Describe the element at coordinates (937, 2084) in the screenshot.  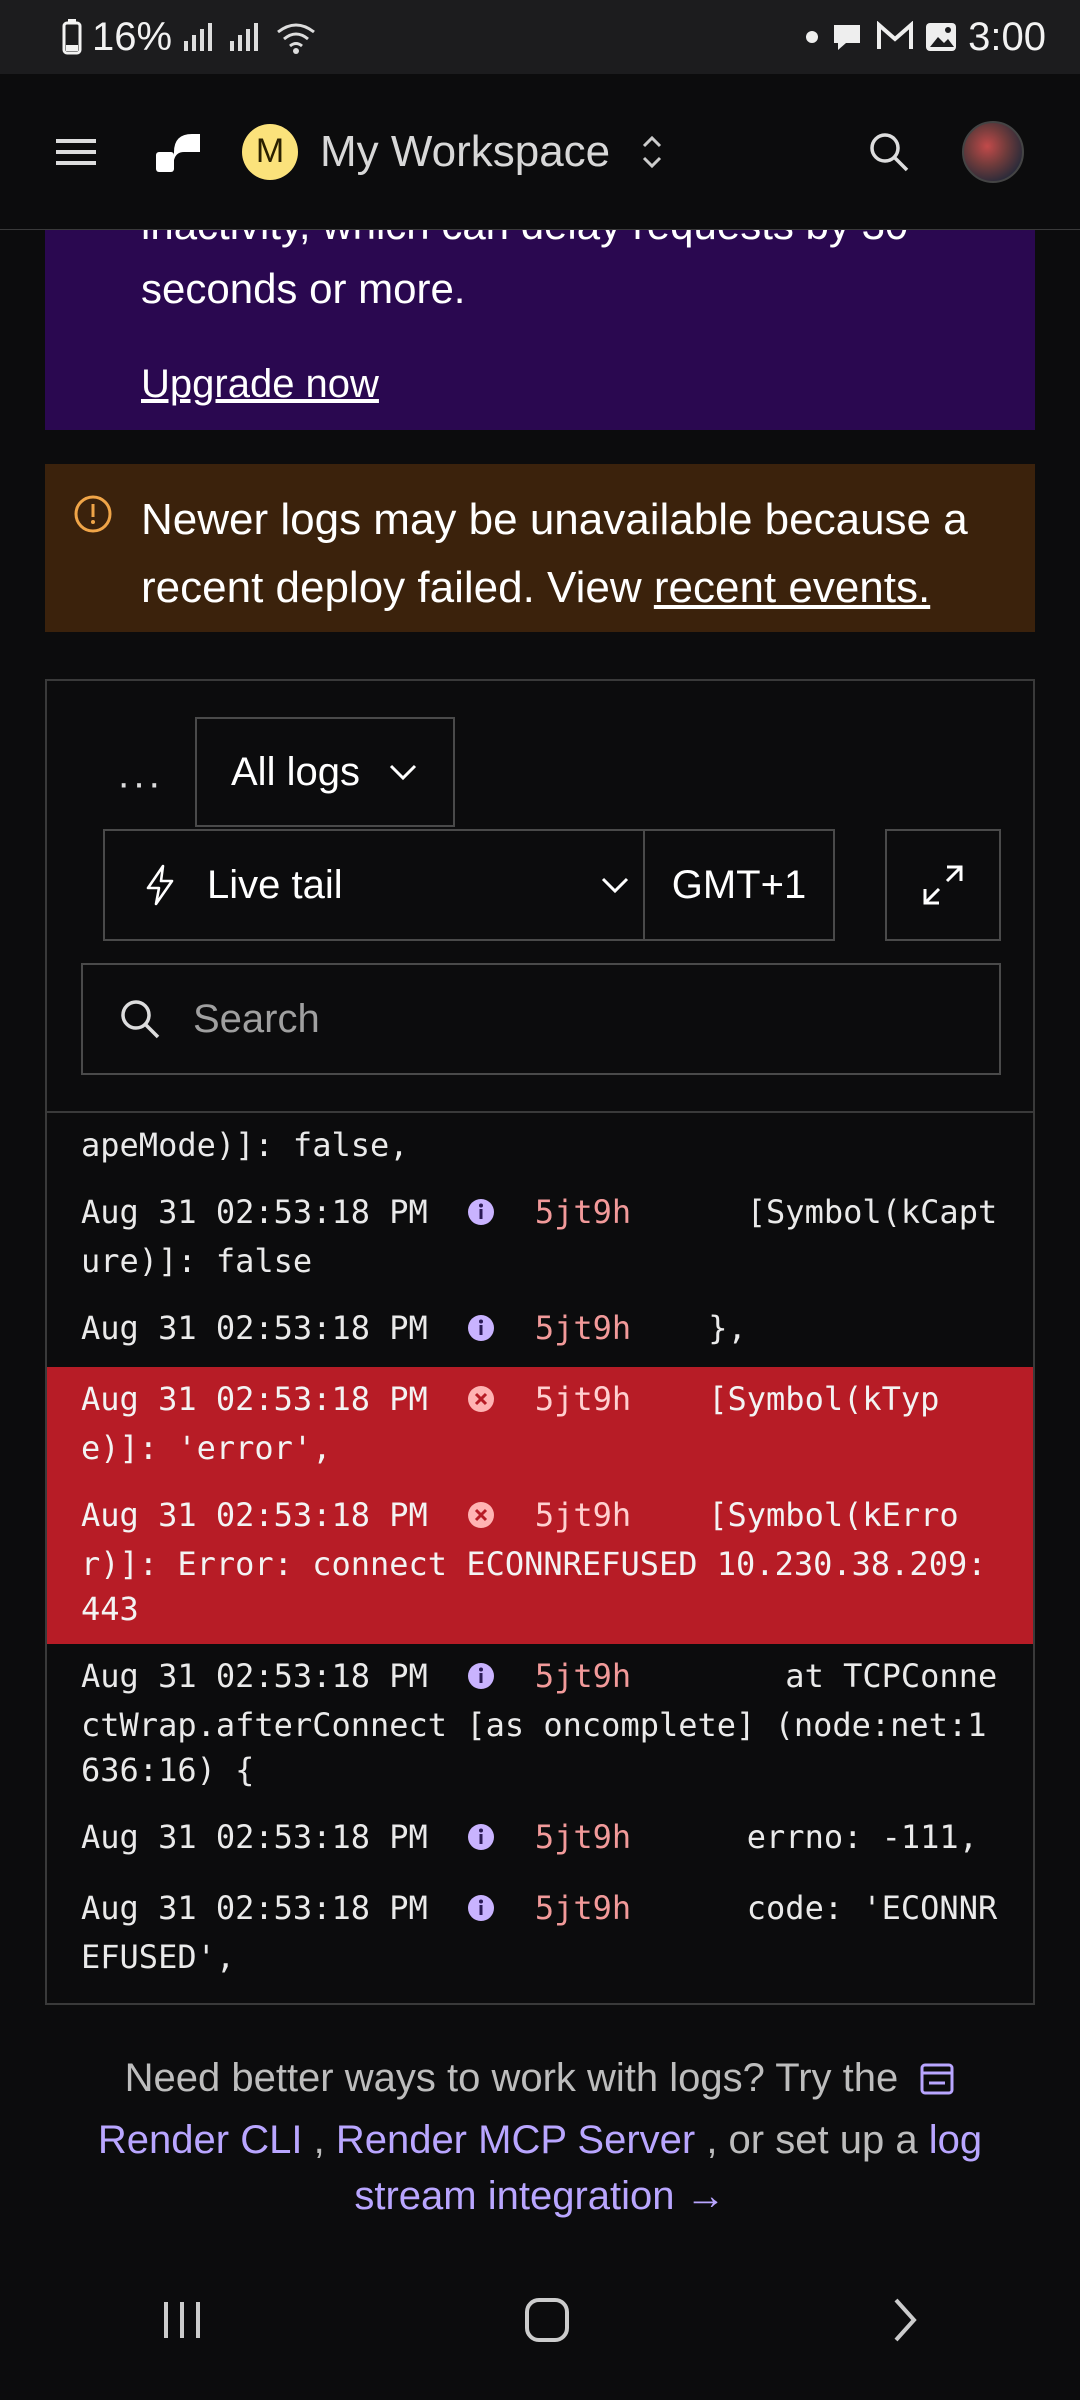
I see `terminal-icon` at that location.